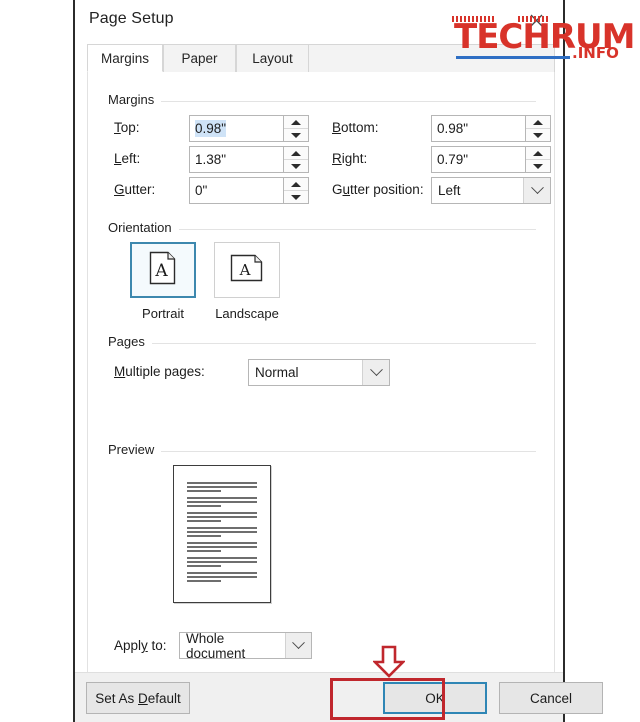  I want to click on left-margin-spin-up-icon, so click(296, 153).